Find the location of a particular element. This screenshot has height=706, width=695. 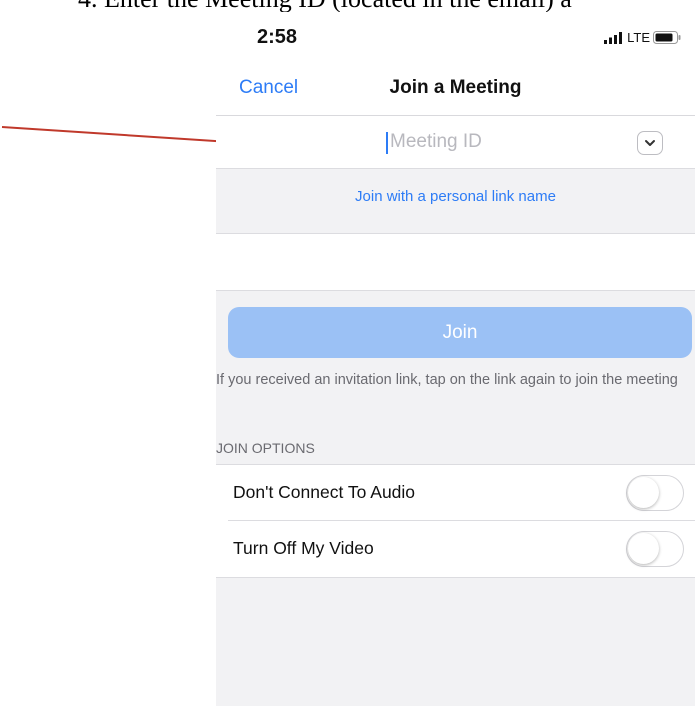

meeting-id-row is located at coordinates (455, 142).